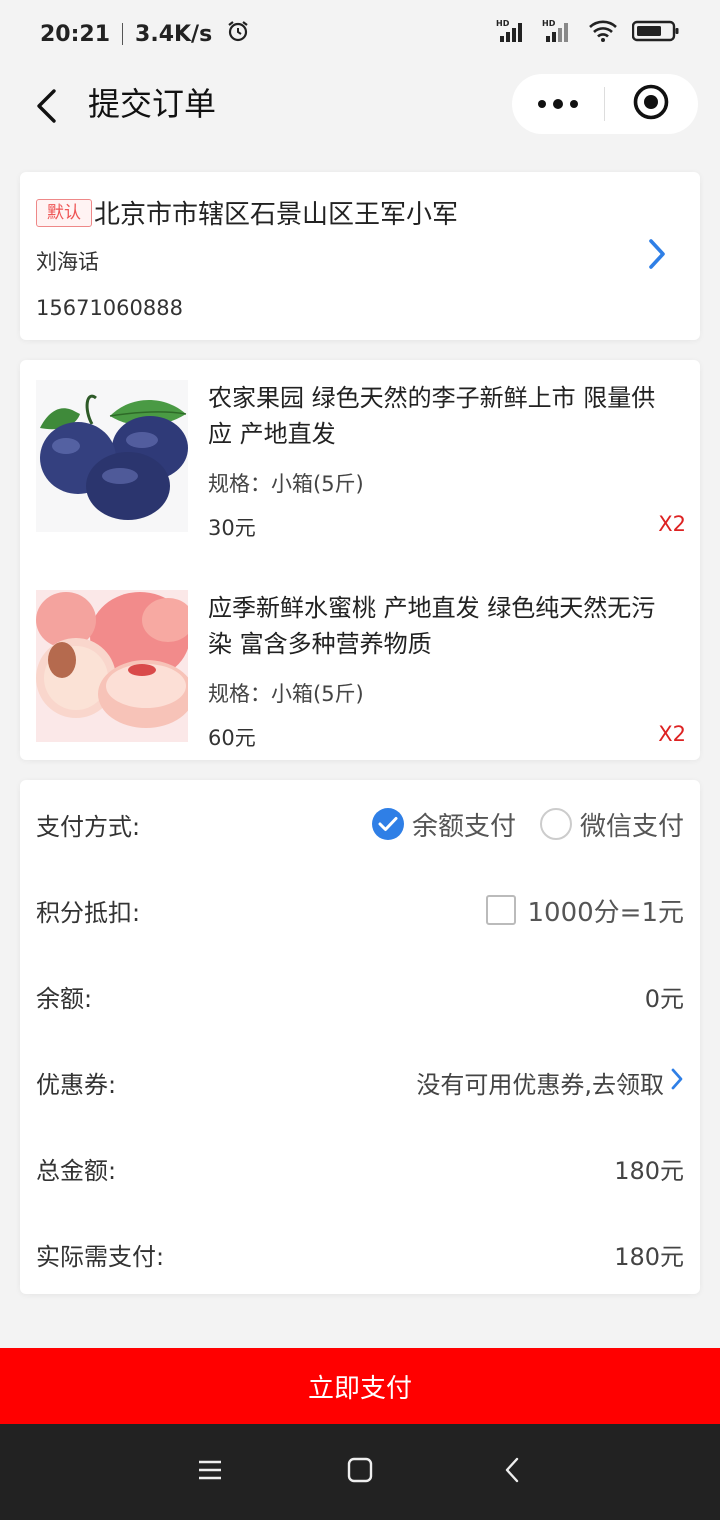  I want to click on points-label: 积分抵扣:, so click(88, 912).